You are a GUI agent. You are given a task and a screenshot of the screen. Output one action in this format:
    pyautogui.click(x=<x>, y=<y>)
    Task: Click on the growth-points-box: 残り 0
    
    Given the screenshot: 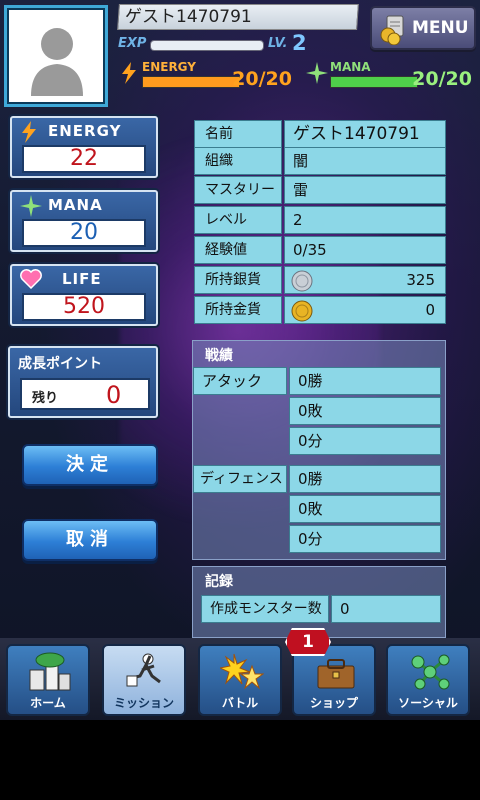 What is the action you would take?
    pyautogui.click(x=85, y=394)
    